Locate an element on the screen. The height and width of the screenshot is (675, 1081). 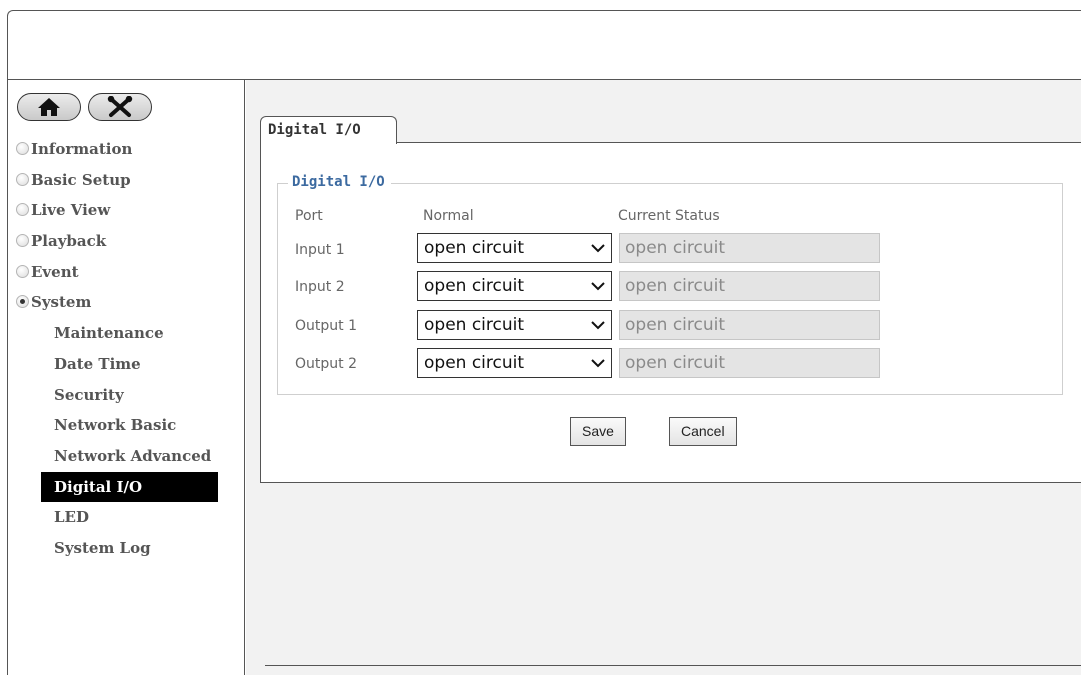
sidebar-item-label: Information is located at coordinates (82, 149).